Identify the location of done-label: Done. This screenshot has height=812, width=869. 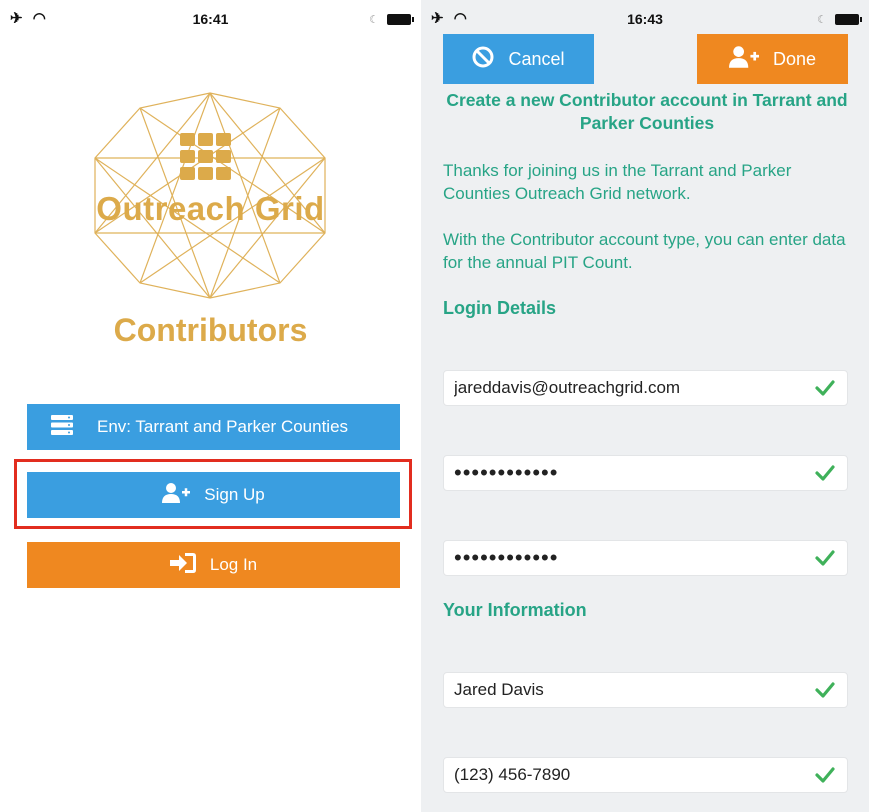
(794, 58).